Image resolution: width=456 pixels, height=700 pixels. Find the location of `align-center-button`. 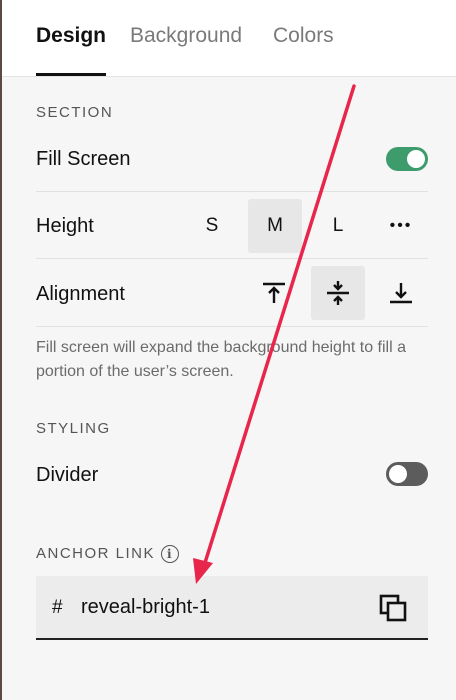

align-center-button is located at coordinates (338, 293).